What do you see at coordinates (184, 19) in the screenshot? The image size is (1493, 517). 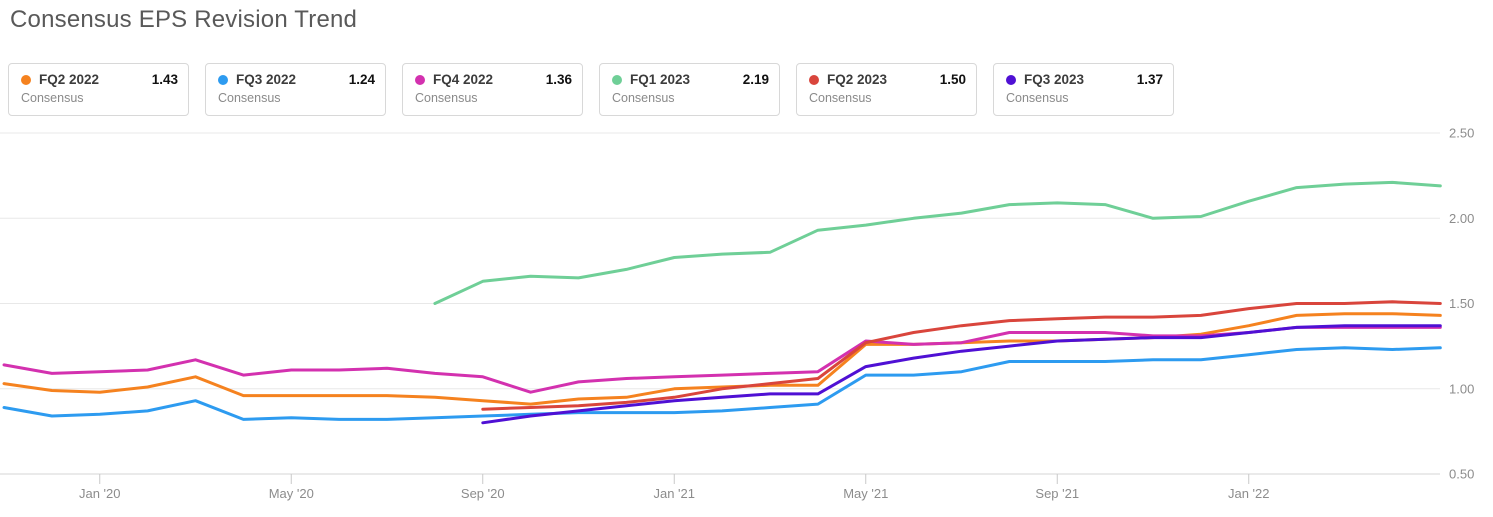 I see `chart-title: Consensus EPS Revision Trend` at bounding box center [184, 19].